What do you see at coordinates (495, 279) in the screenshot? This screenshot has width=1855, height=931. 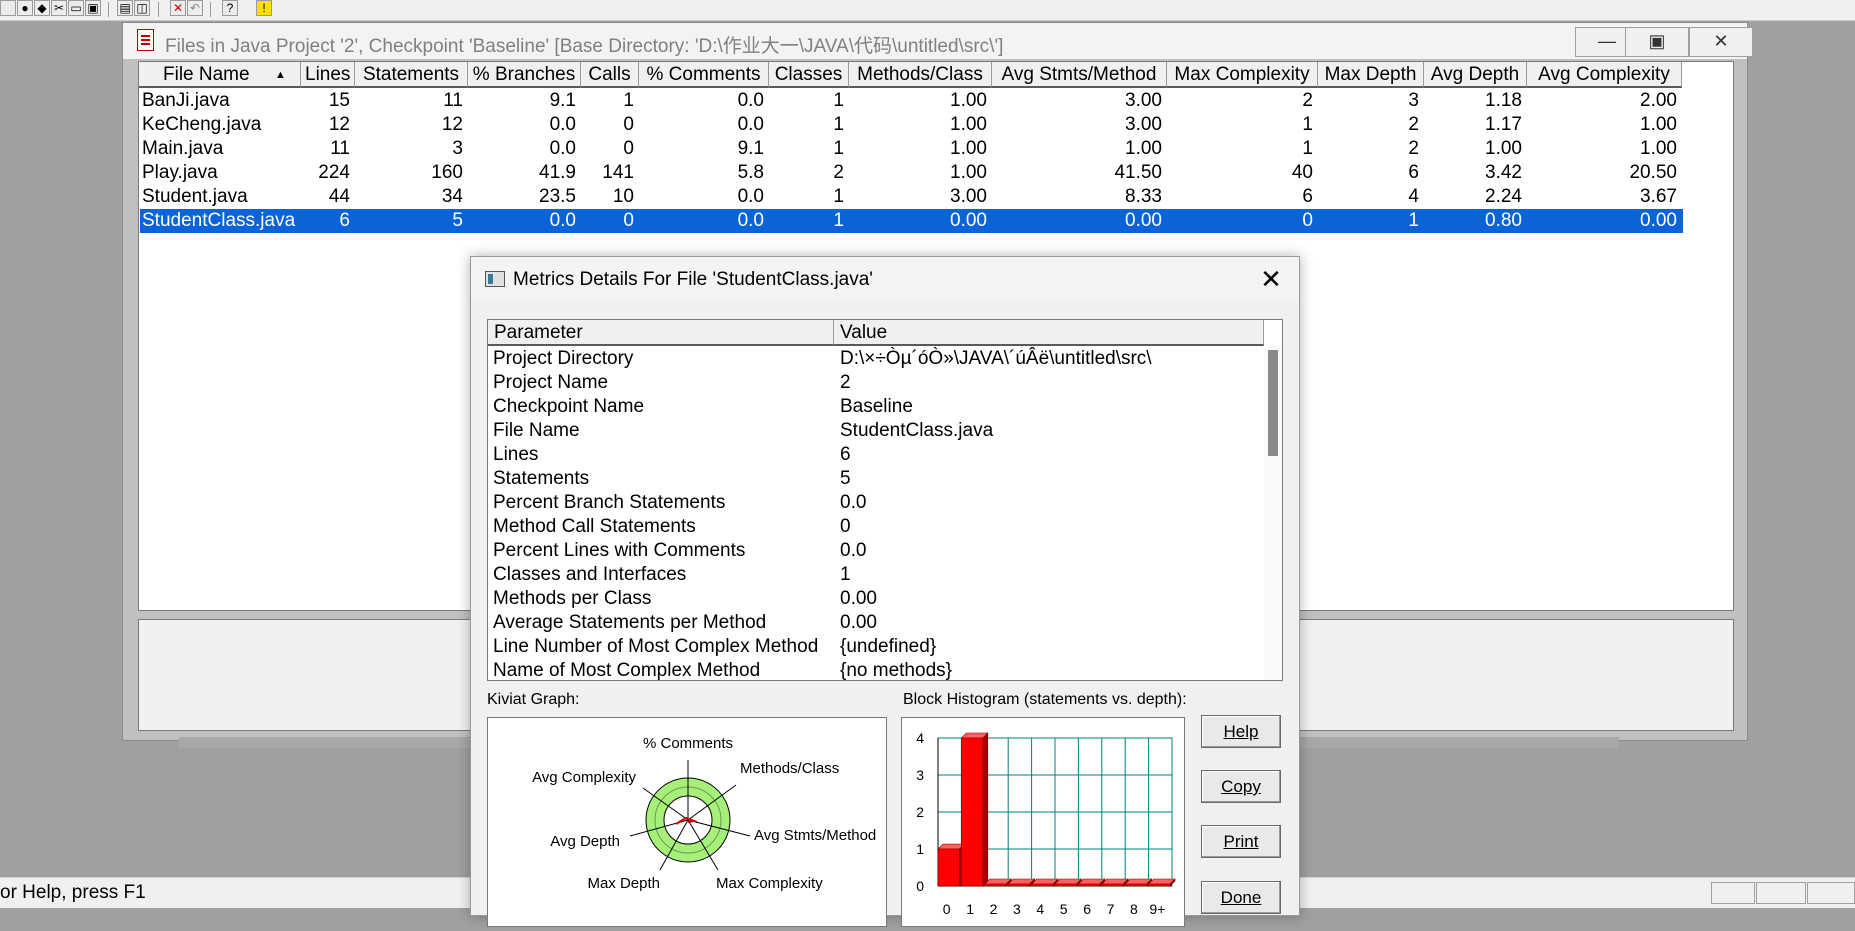 I see `metrics-window-icon` at bounding box center [495, 279].